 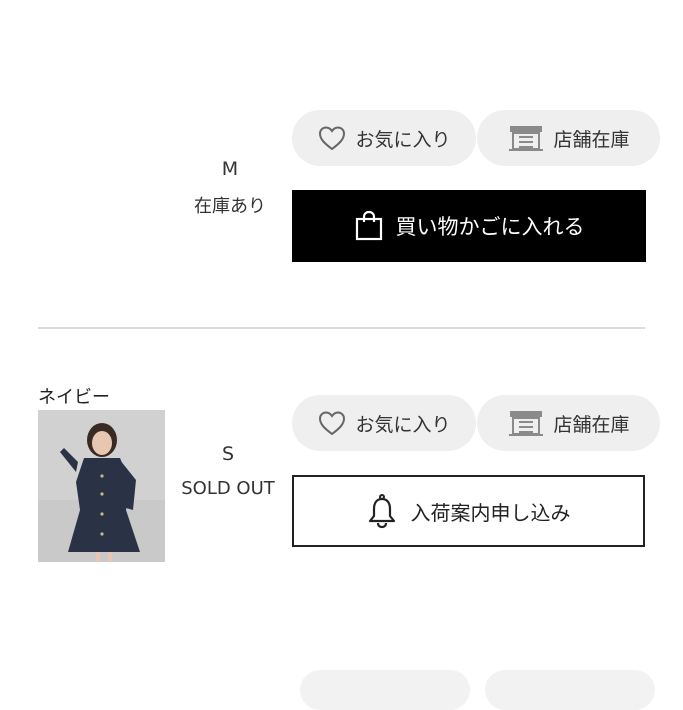 I want to click on add-to-cart-button: 買い物かごに入れる, so click(x=469, y=226).